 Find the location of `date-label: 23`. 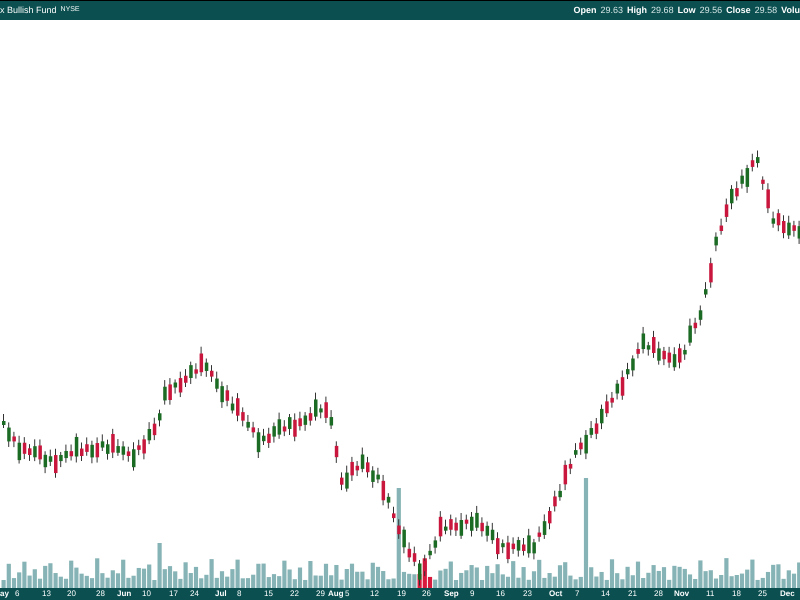

date-label: 23 is located at coordinates (527, 594).